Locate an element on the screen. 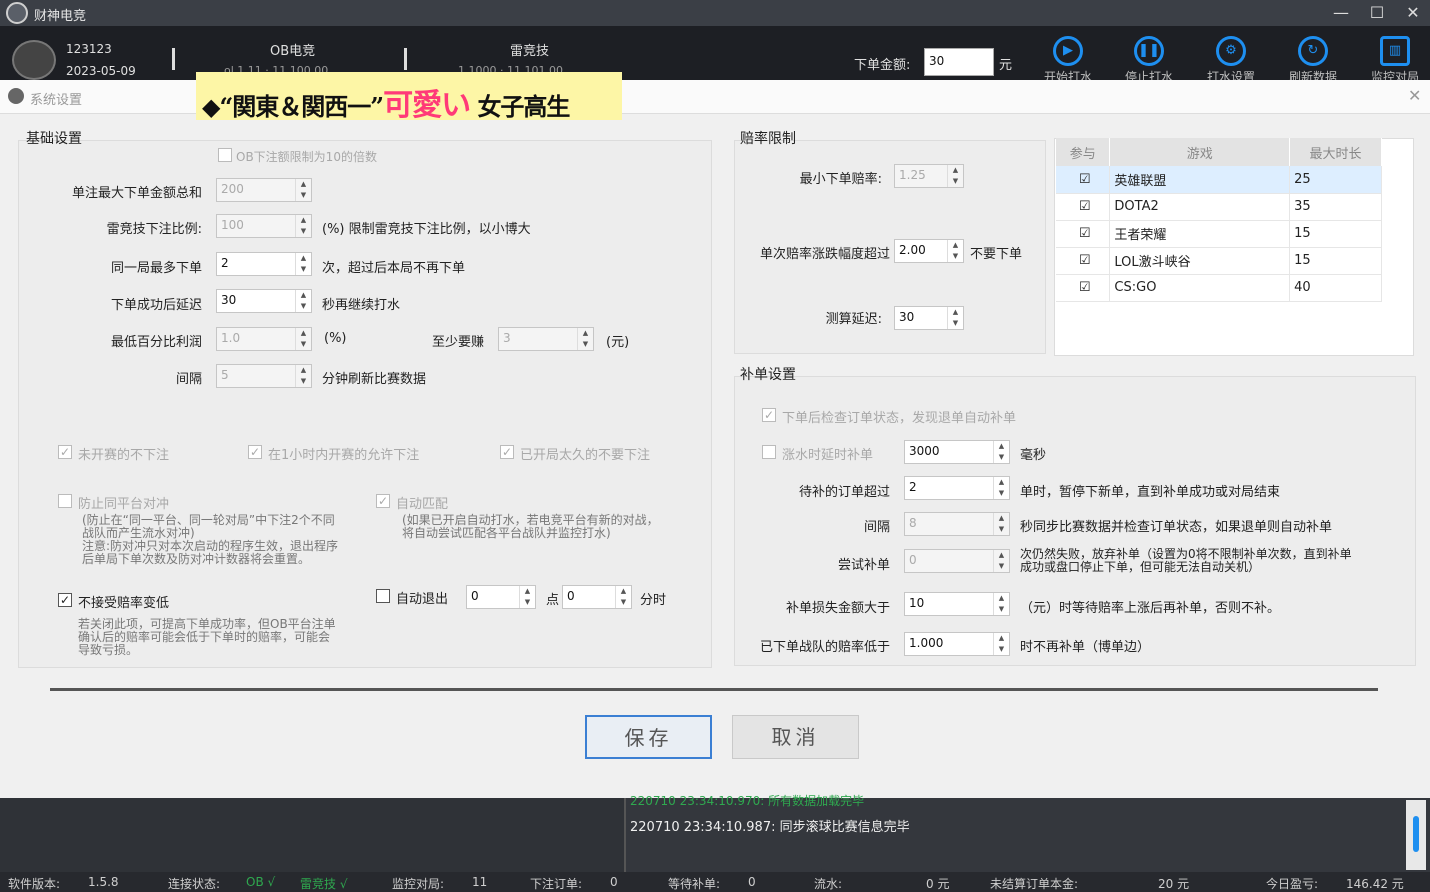  game-max: 35 is located at coordinates (1335, 207).